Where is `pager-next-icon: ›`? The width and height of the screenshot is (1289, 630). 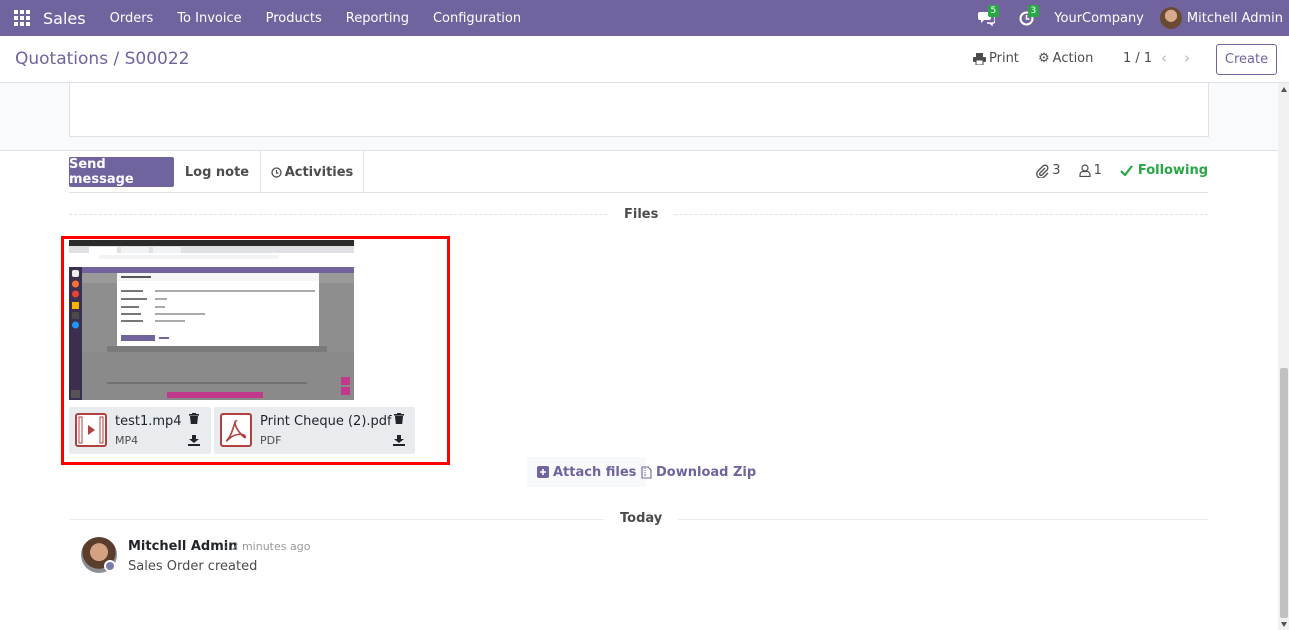
pager-next-icon: › is located at coordinates (1187, 58).